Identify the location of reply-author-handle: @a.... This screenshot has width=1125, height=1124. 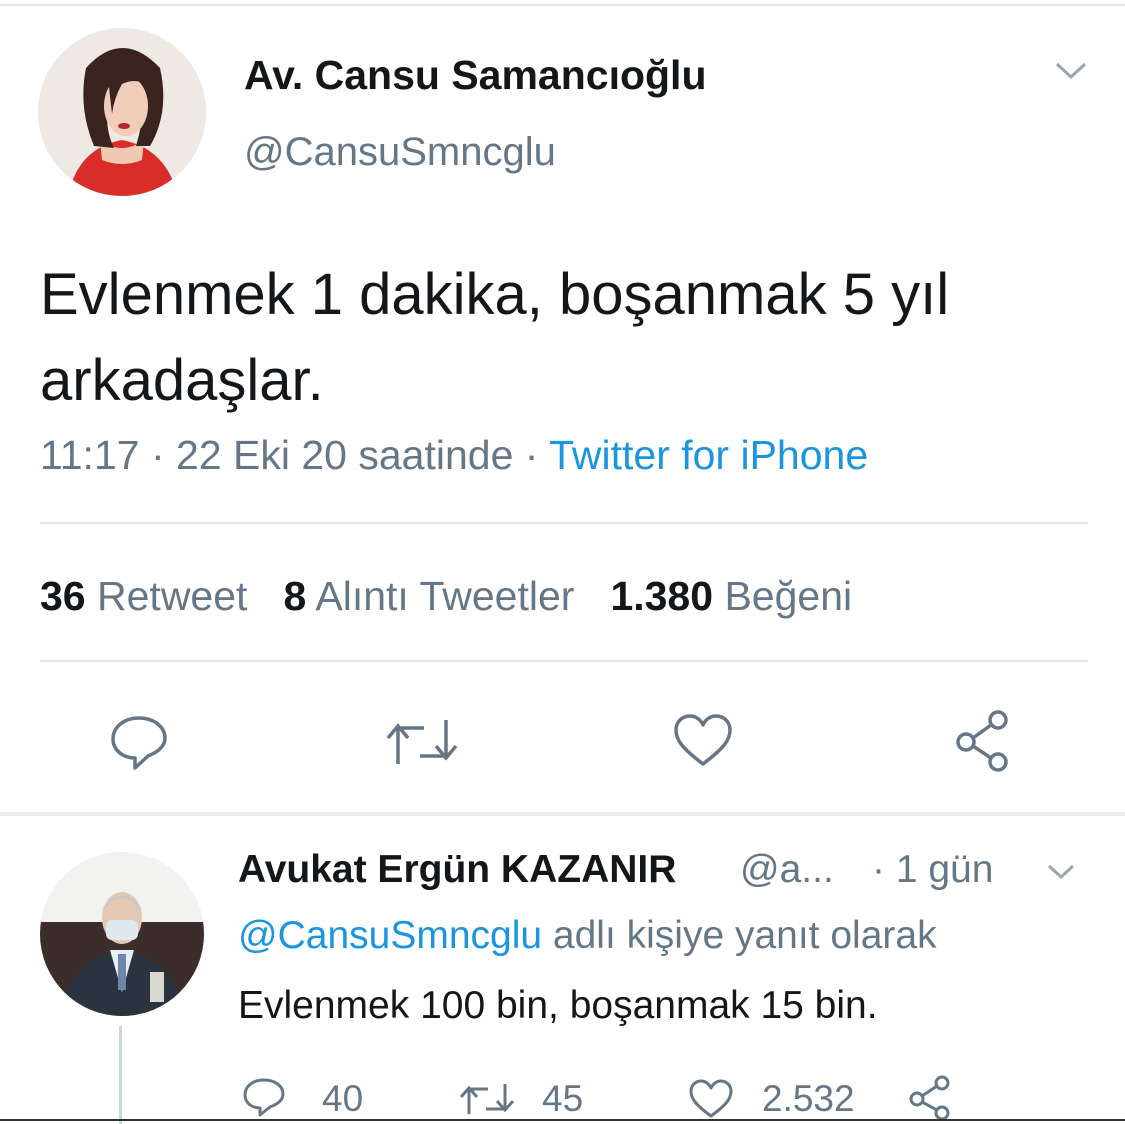
(787, 870).